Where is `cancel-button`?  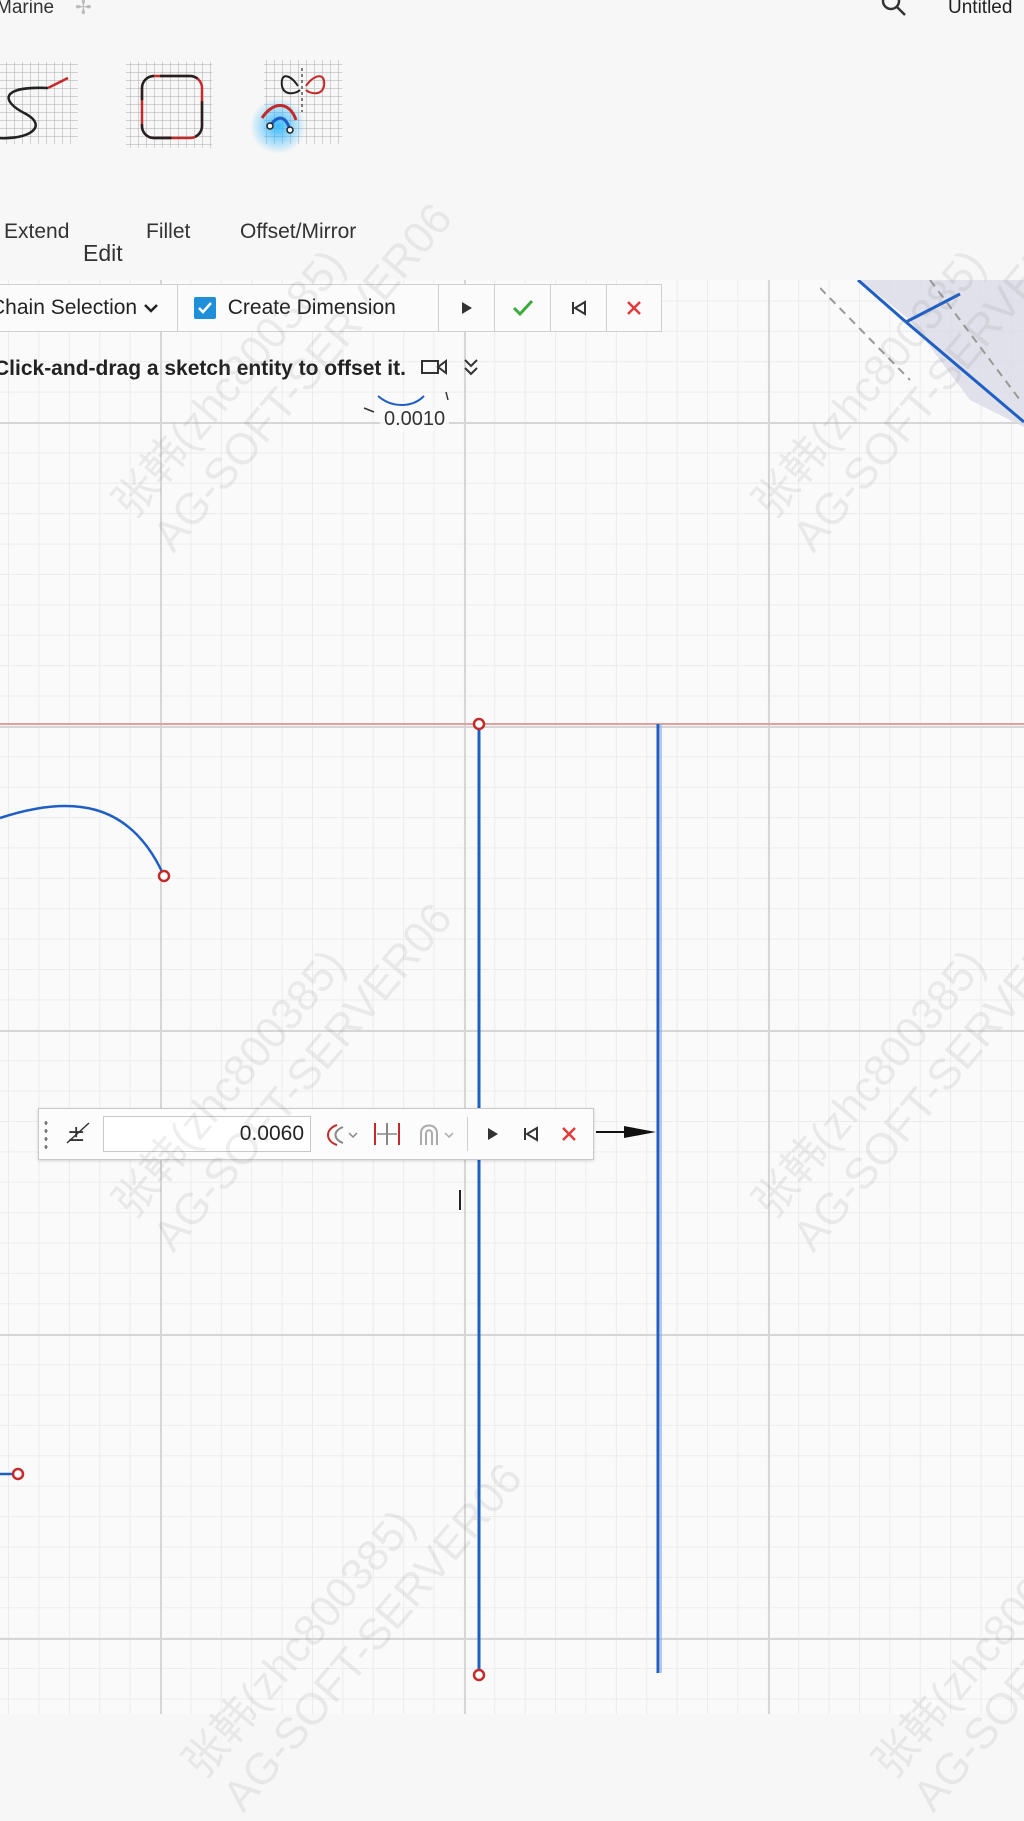 cancel-button is located at coordinates (634, 308).